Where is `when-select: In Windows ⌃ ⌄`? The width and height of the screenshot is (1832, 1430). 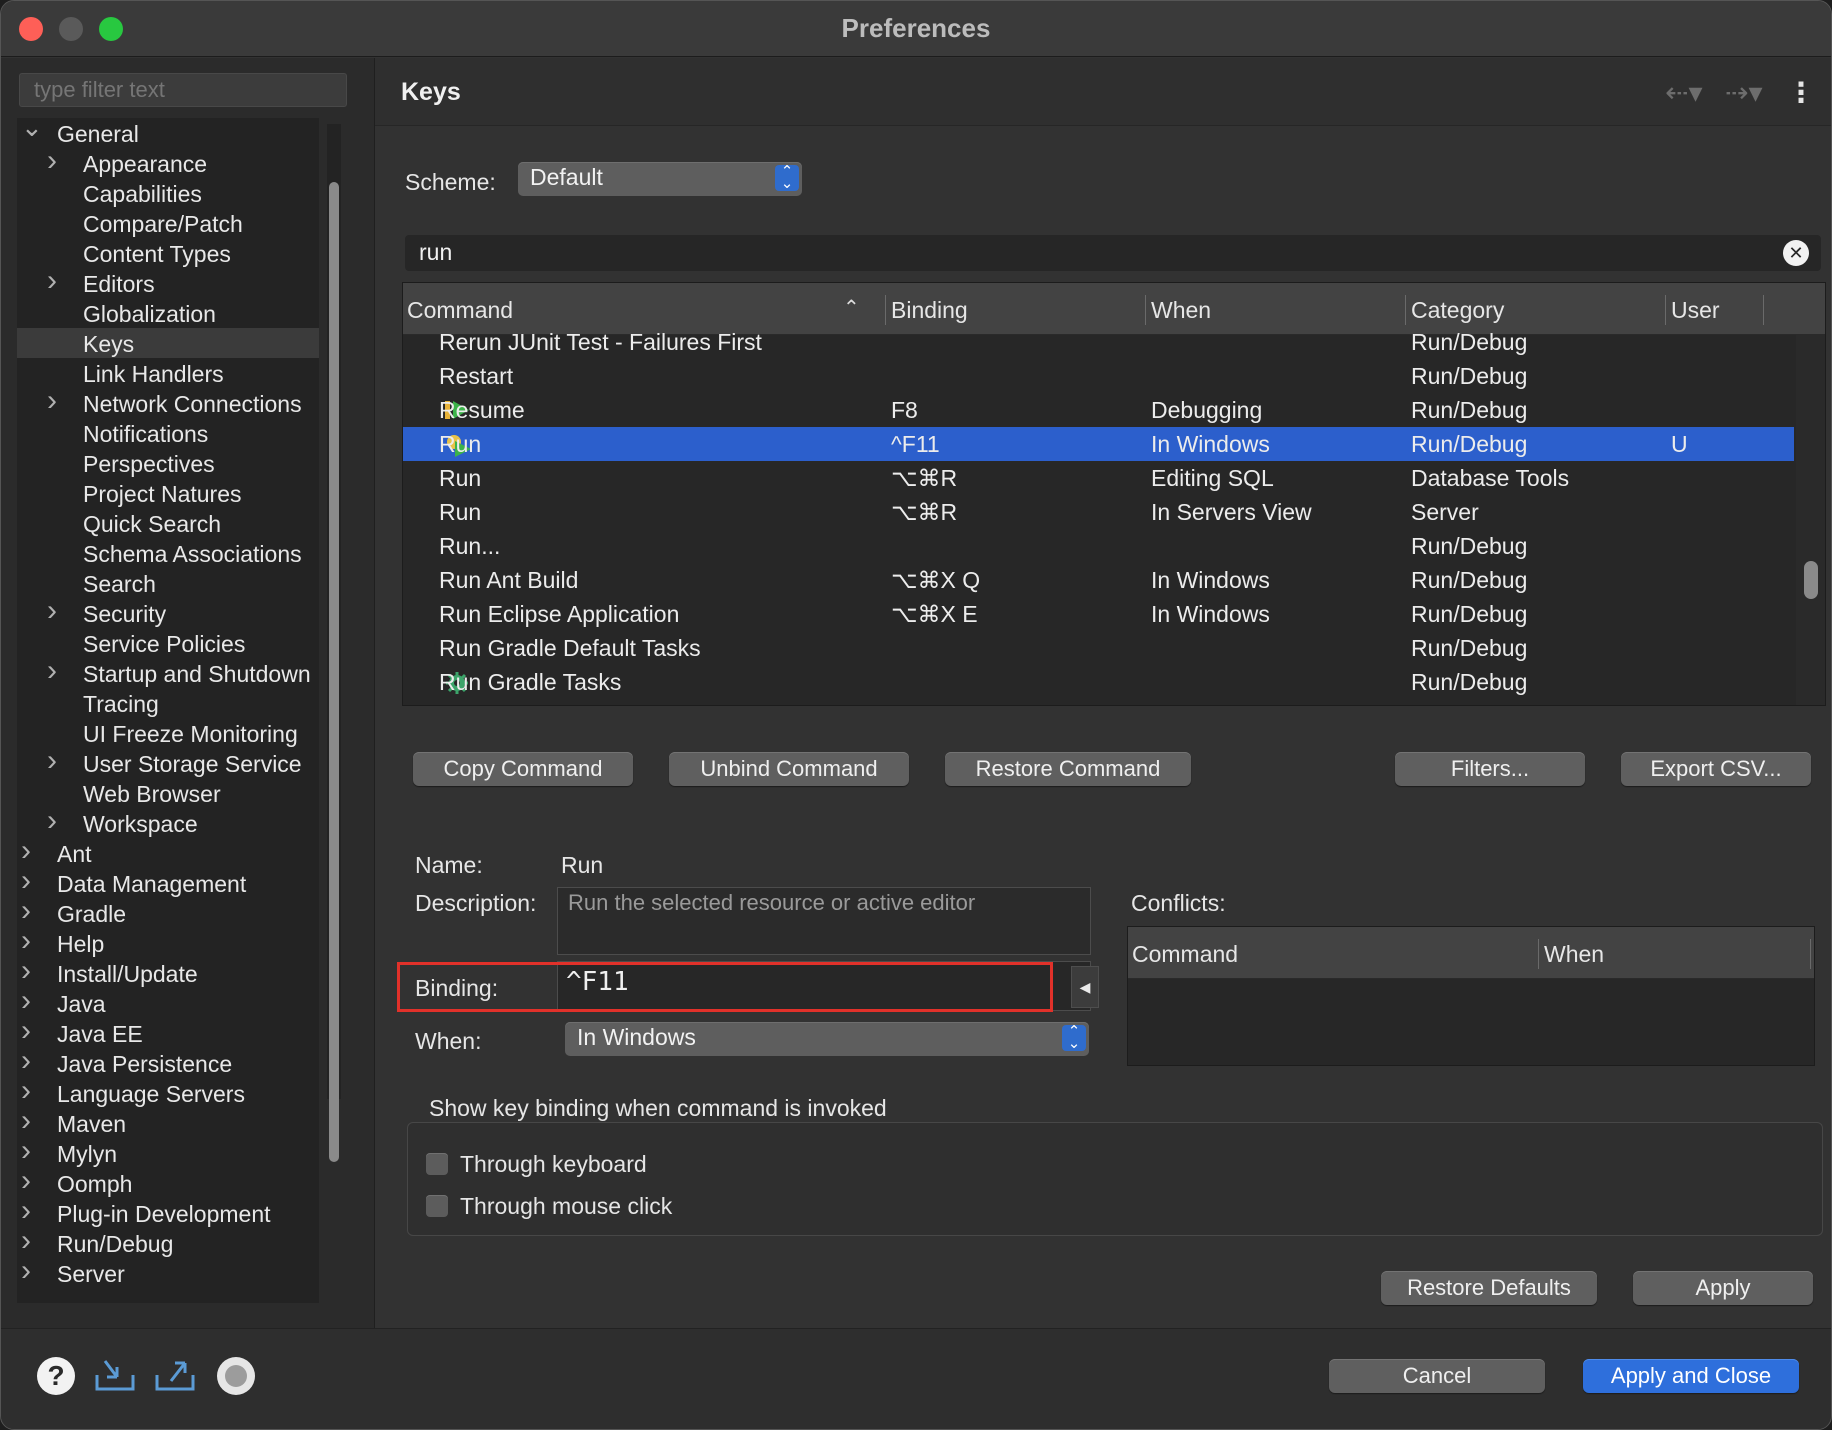
when-select: In Windows ⌃ ⌄ is located at coordinates (827, 1039).